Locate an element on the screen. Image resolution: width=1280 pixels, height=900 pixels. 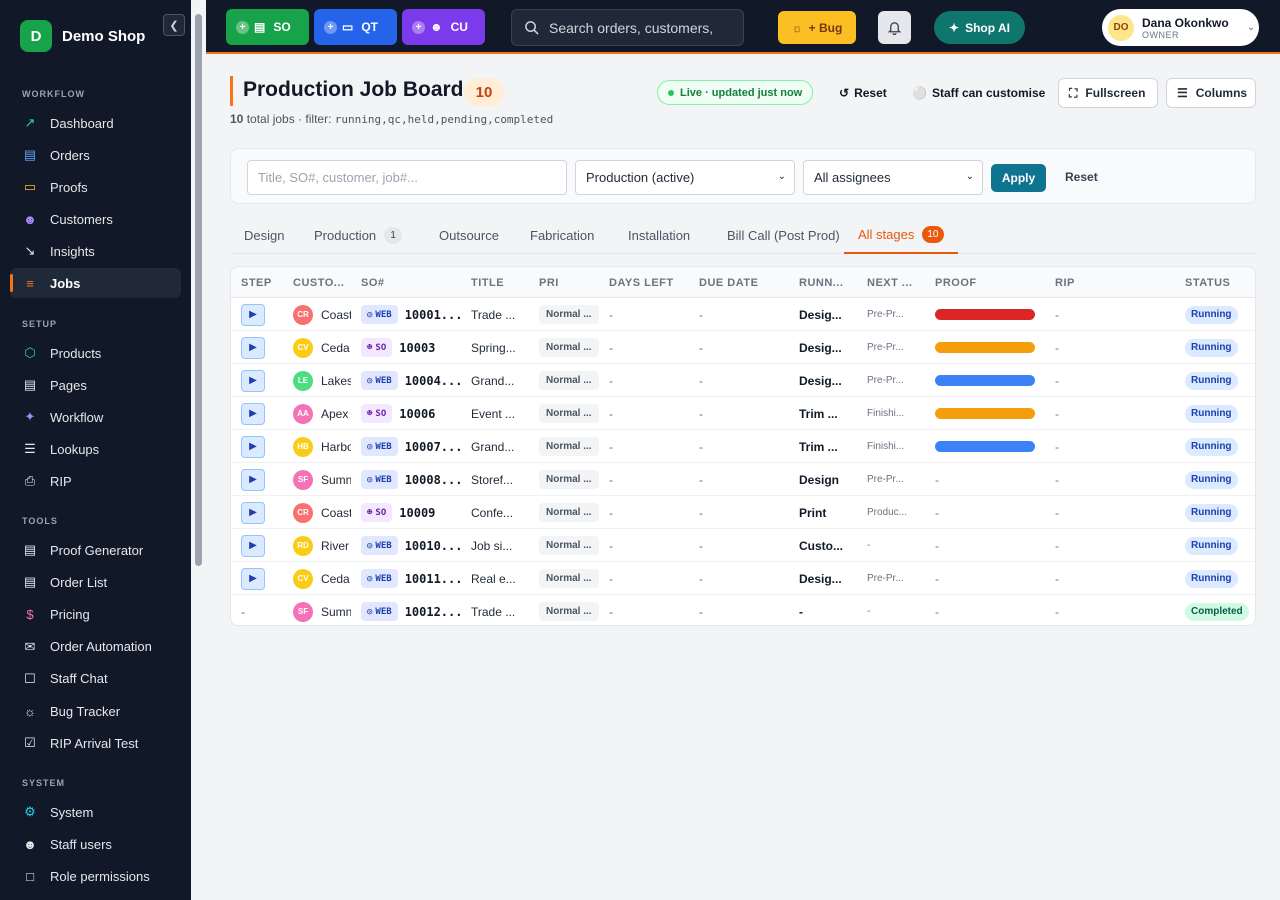
sidebar-item-proofs: ▭ Proofs is located at coordinates (95, 187).